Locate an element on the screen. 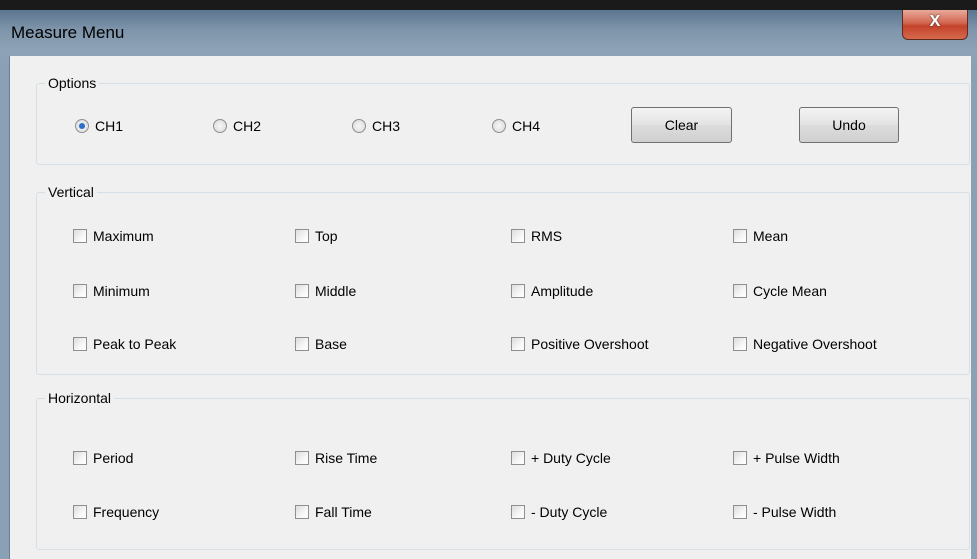 This screenshot has width=977, height=559. checkbox-fall-time: Fall Time is located at coordinates (333, 512).